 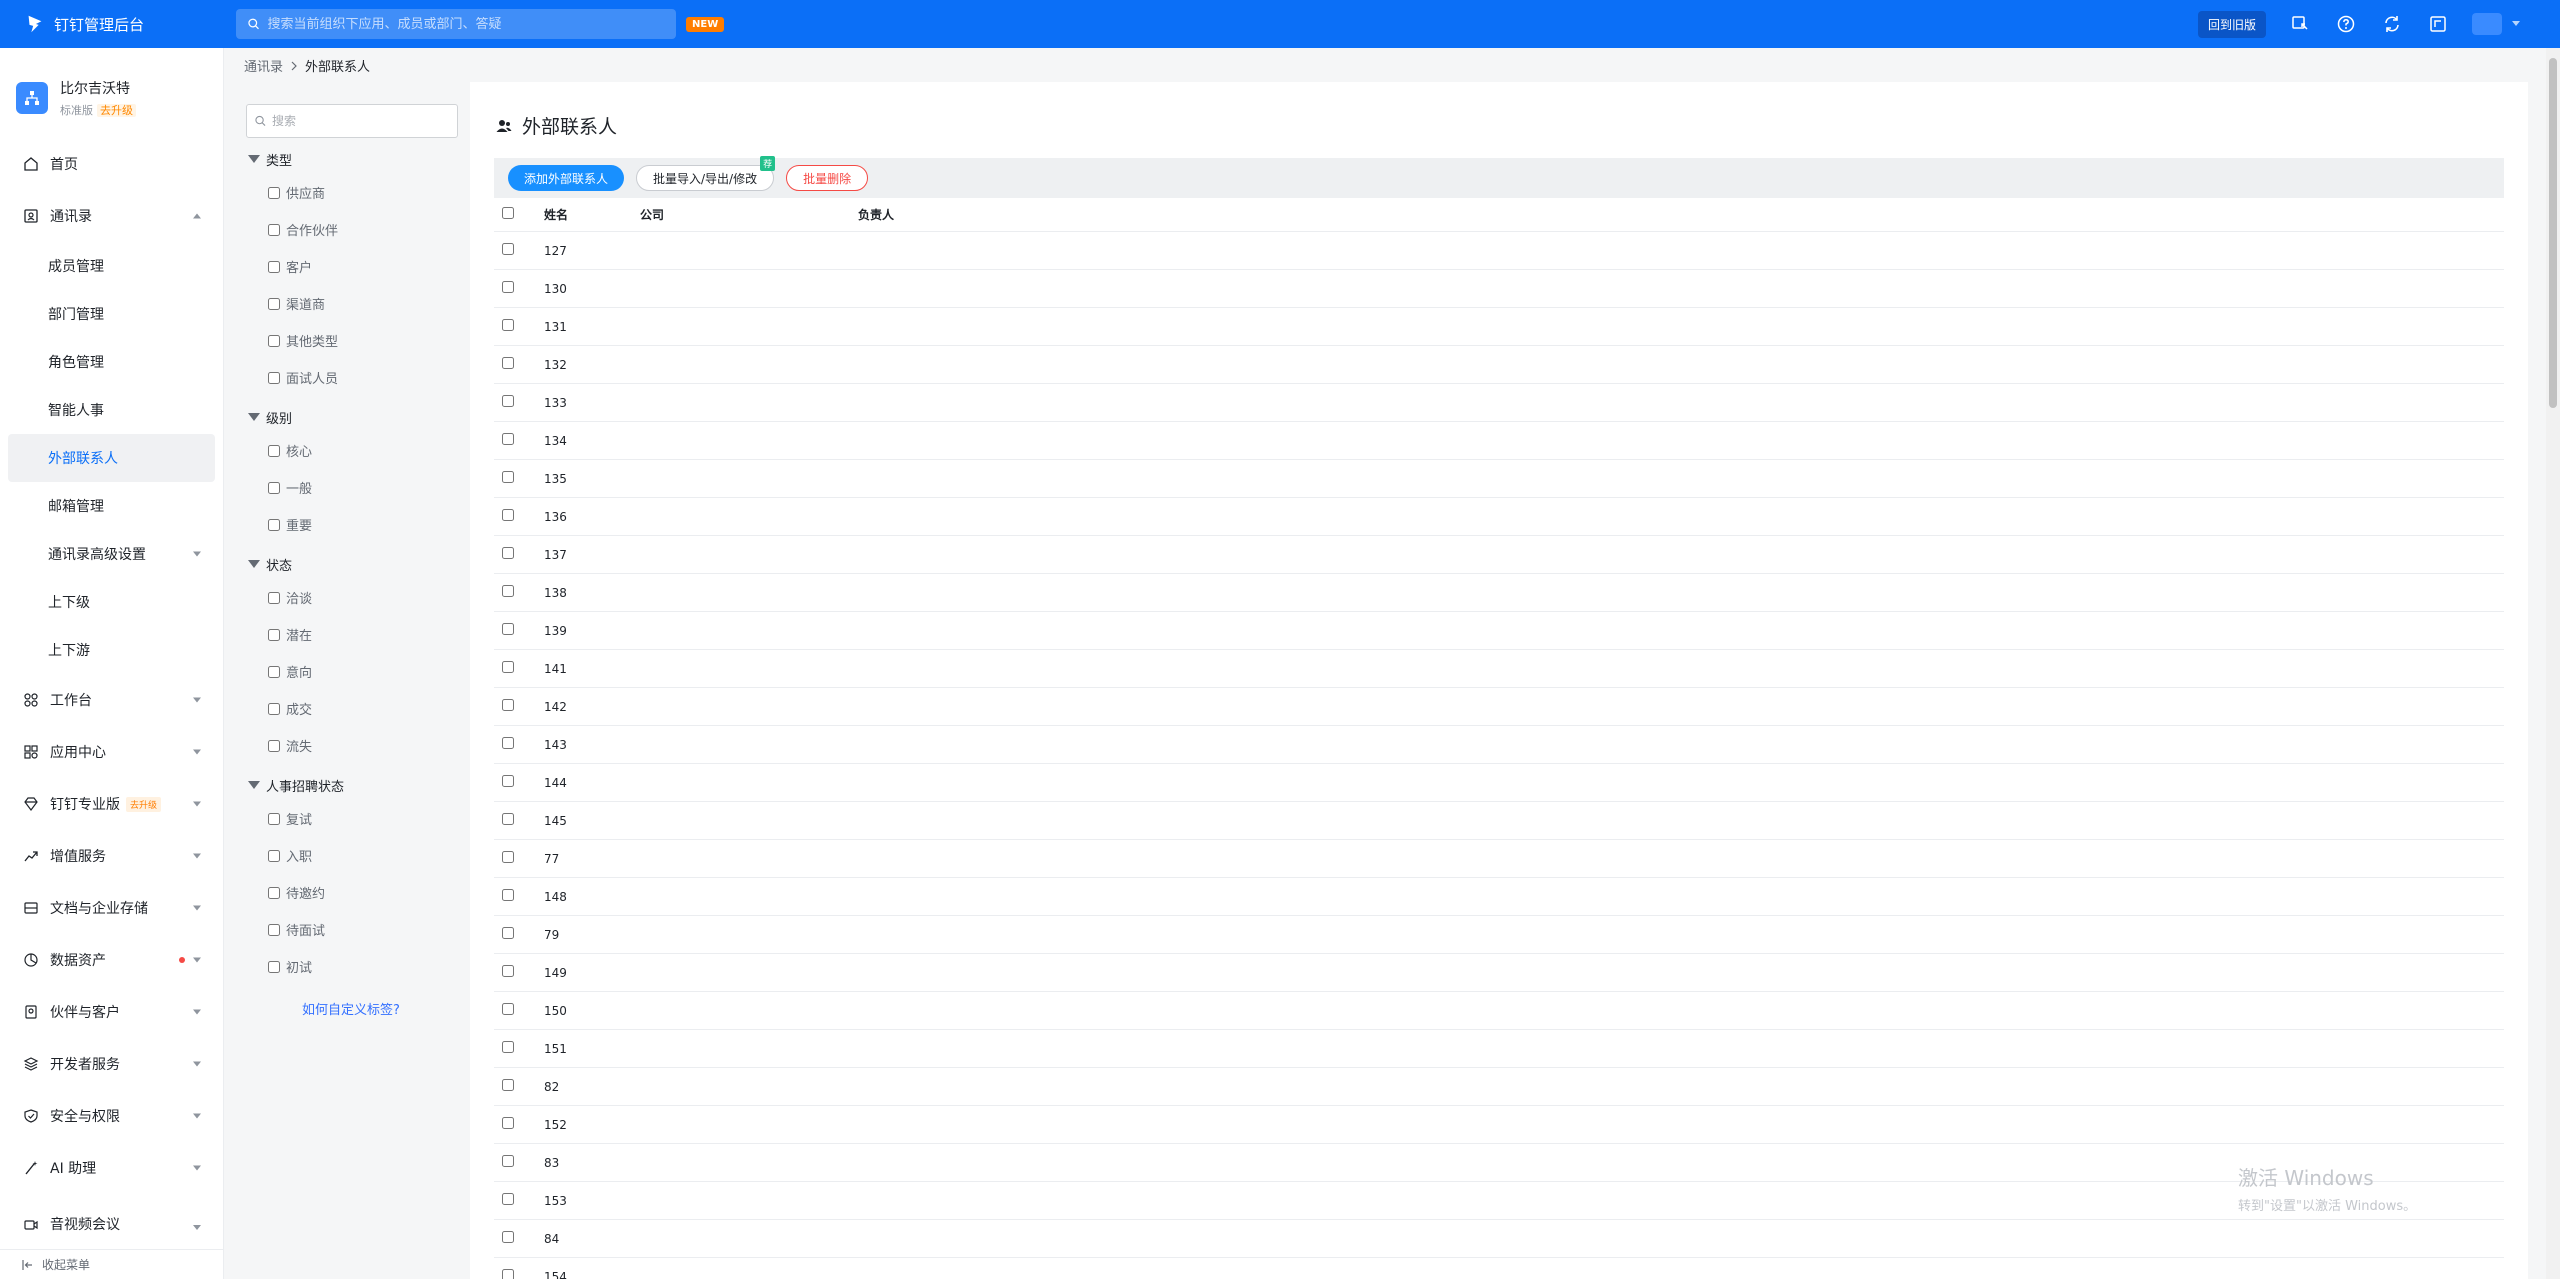 What do you see at coordinates (111, 1214) in the screenshot?
I see `nav-item-av-meeting: 音视频会议` at bounding box center [111, 1214].